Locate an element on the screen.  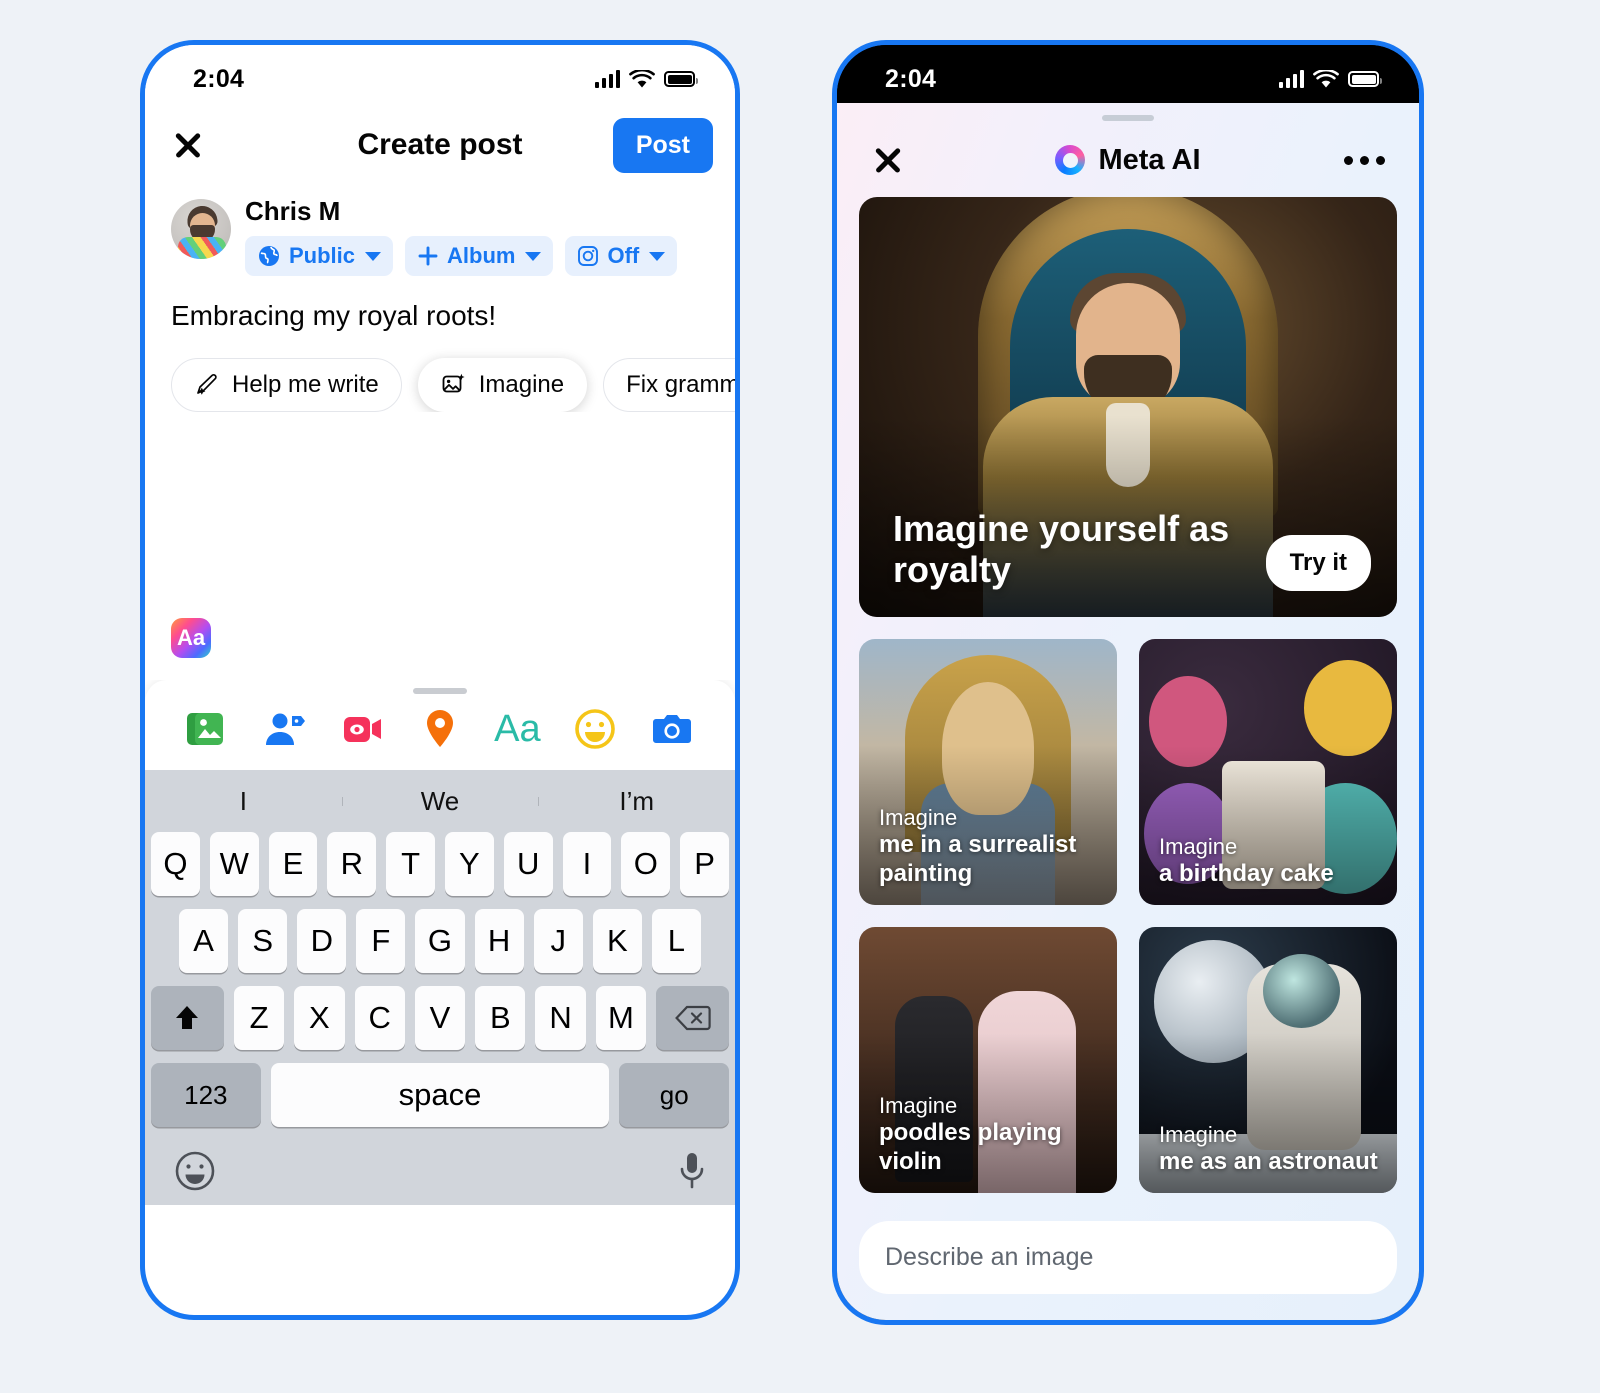
ai-chip-label: Help me write is located at coordinates (305, 384).